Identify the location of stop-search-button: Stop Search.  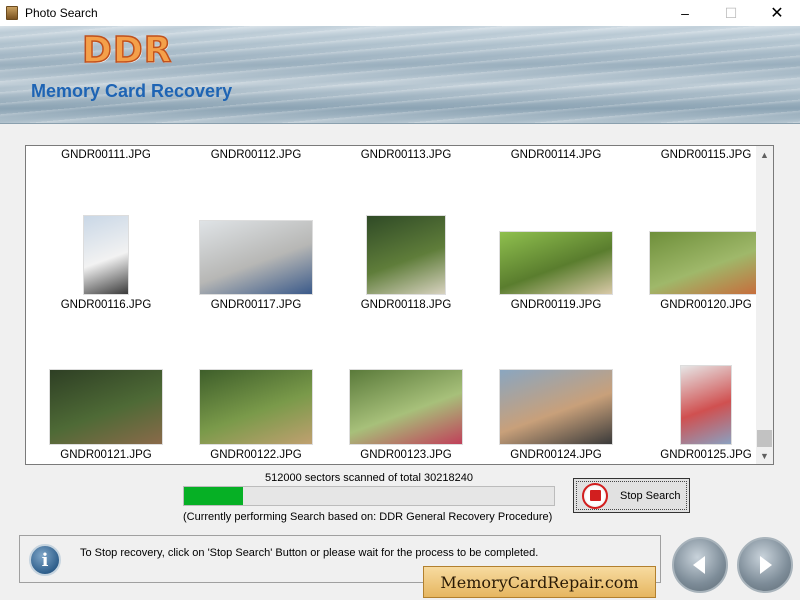
(631, 495).